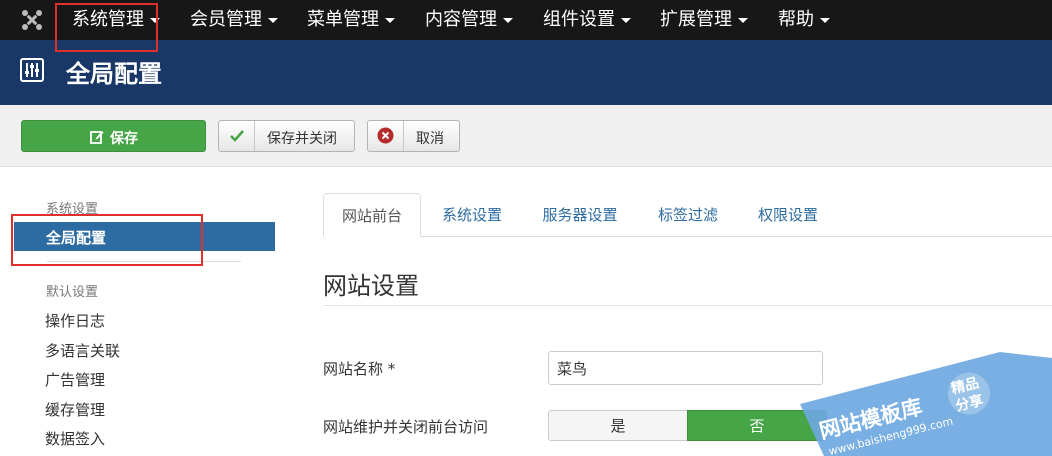 The width and height of the screenshot is (1052, 456). I want to click on save-button: 保存, so click(113, 136).